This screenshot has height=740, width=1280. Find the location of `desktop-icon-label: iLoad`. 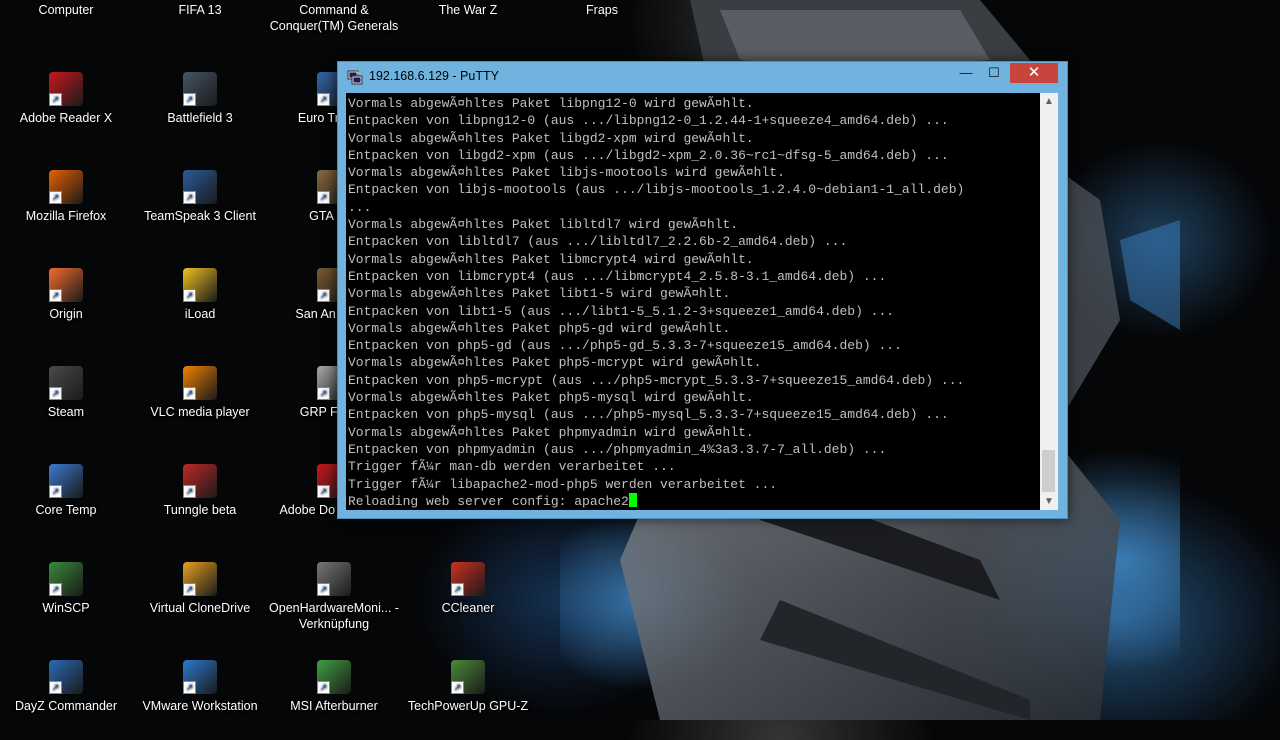

desktop-icon-label: iLoad is located at coordinates (200, 314).